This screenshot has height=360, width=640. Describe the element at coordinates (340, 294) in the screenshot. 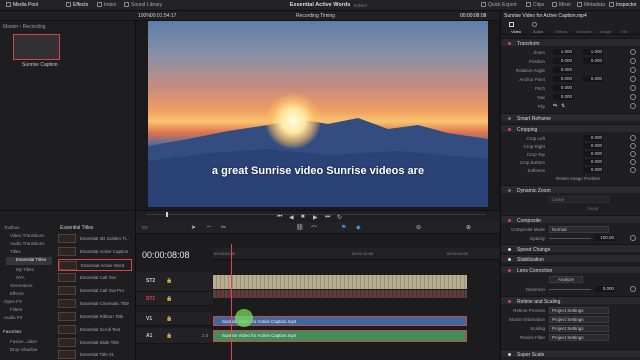

I see `subtitle-track-1-clips` at that location.